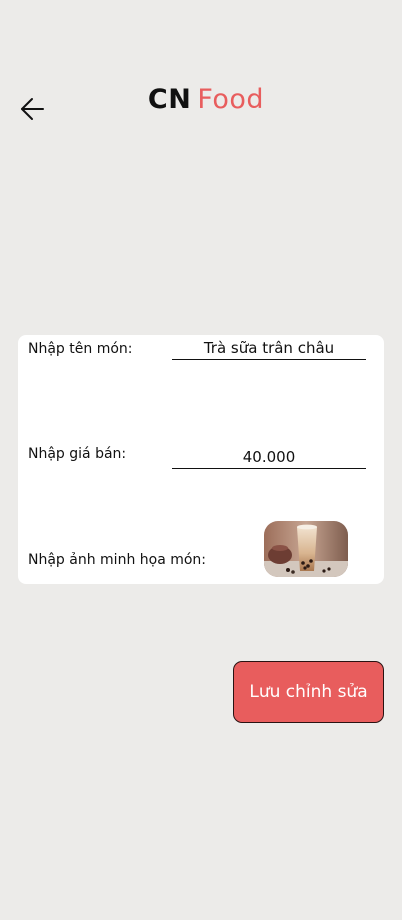 The image size is (402, 920). Describe the element at coordinates (231, 99) in the screenshot. I see `brand-food: Food` at that location.